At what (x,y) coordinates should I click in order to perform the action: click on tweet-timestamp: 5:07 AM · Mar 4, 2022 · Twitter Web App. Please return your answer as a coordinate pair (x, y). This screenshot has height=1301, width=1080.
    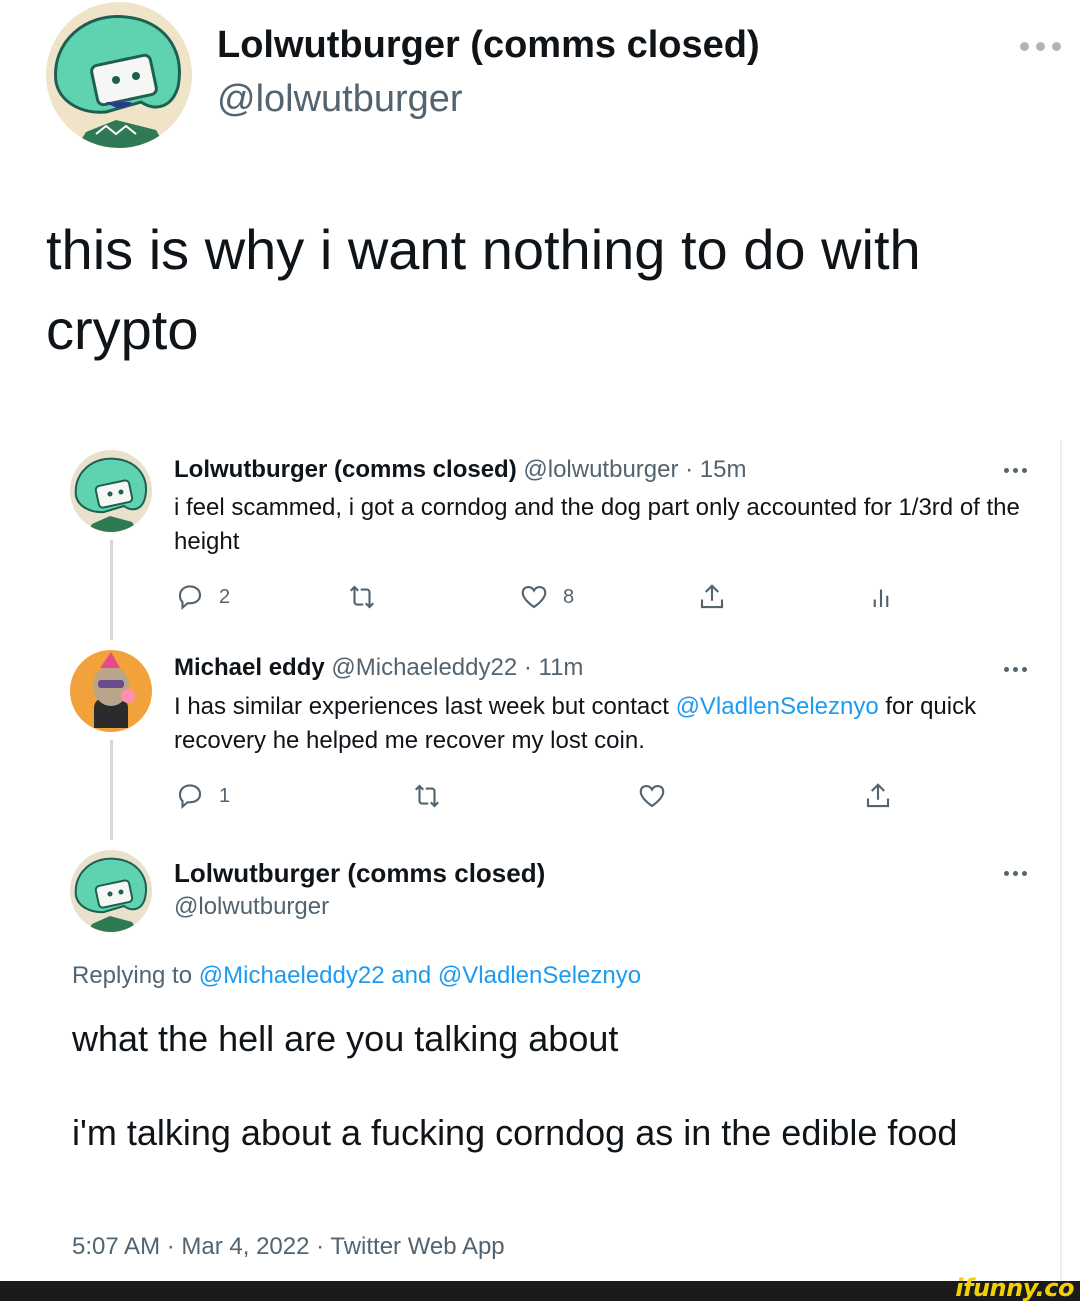
    Looking at the image, I should click on (288, 1247).